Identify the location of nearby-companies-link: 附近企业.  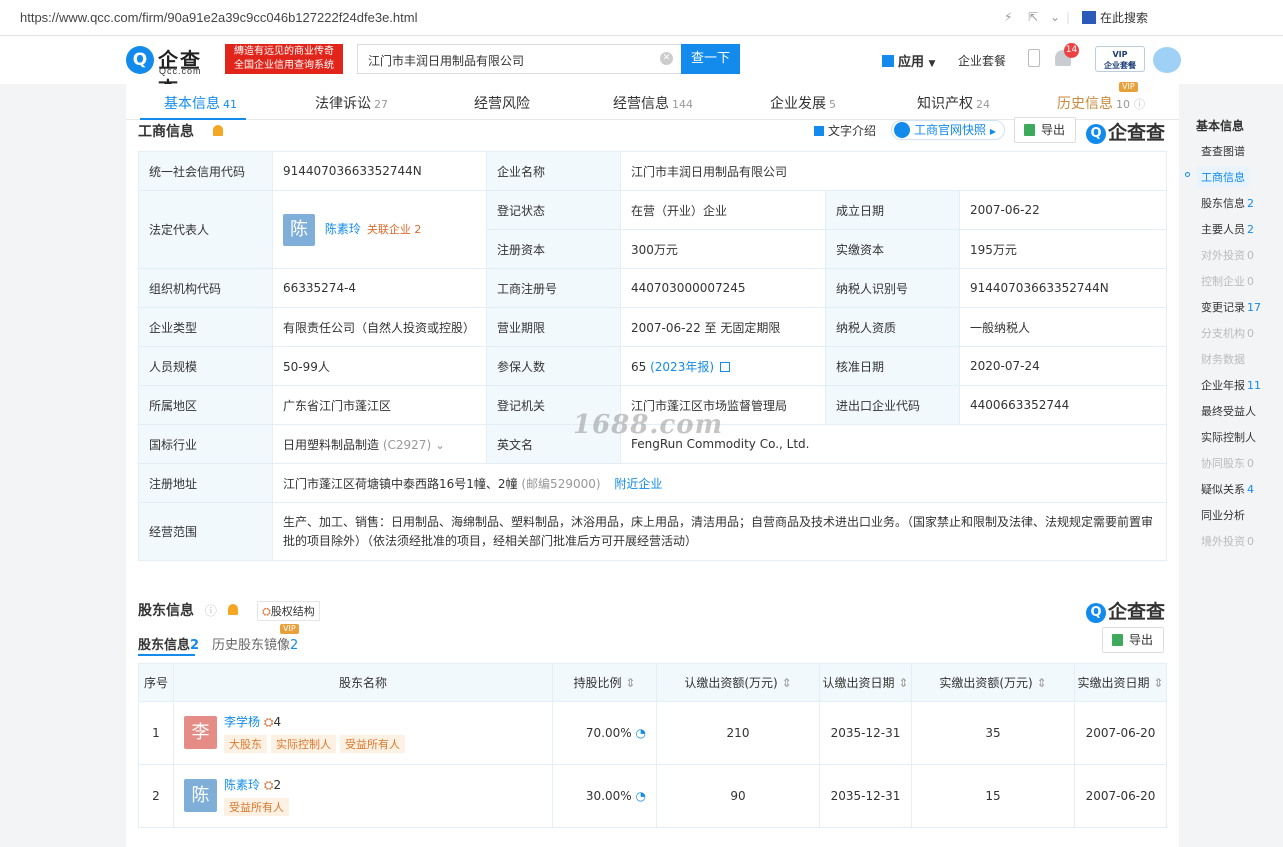
(638, 484).